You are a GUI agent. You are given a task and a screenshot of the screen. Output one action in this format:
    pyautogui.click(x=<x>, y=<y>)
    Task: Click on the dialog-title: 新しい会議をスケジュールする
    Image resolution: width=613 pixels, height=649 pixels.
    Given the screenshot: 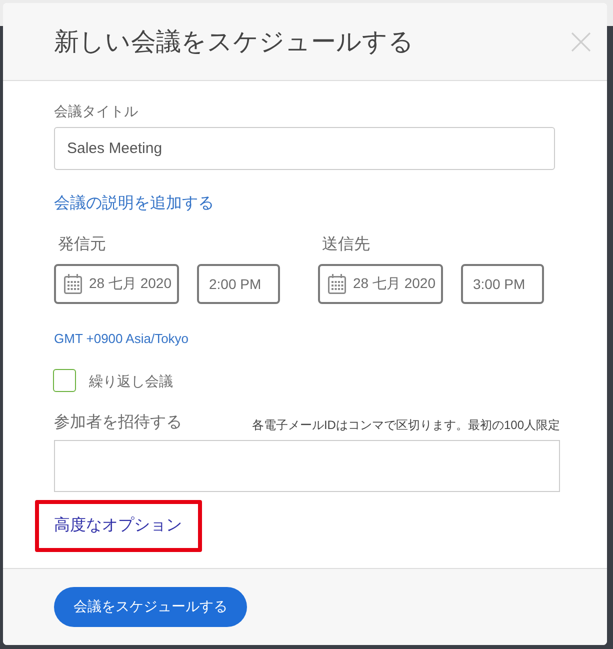 What is the action you would take?
    pyautogui.click(x=234, y=42)
    